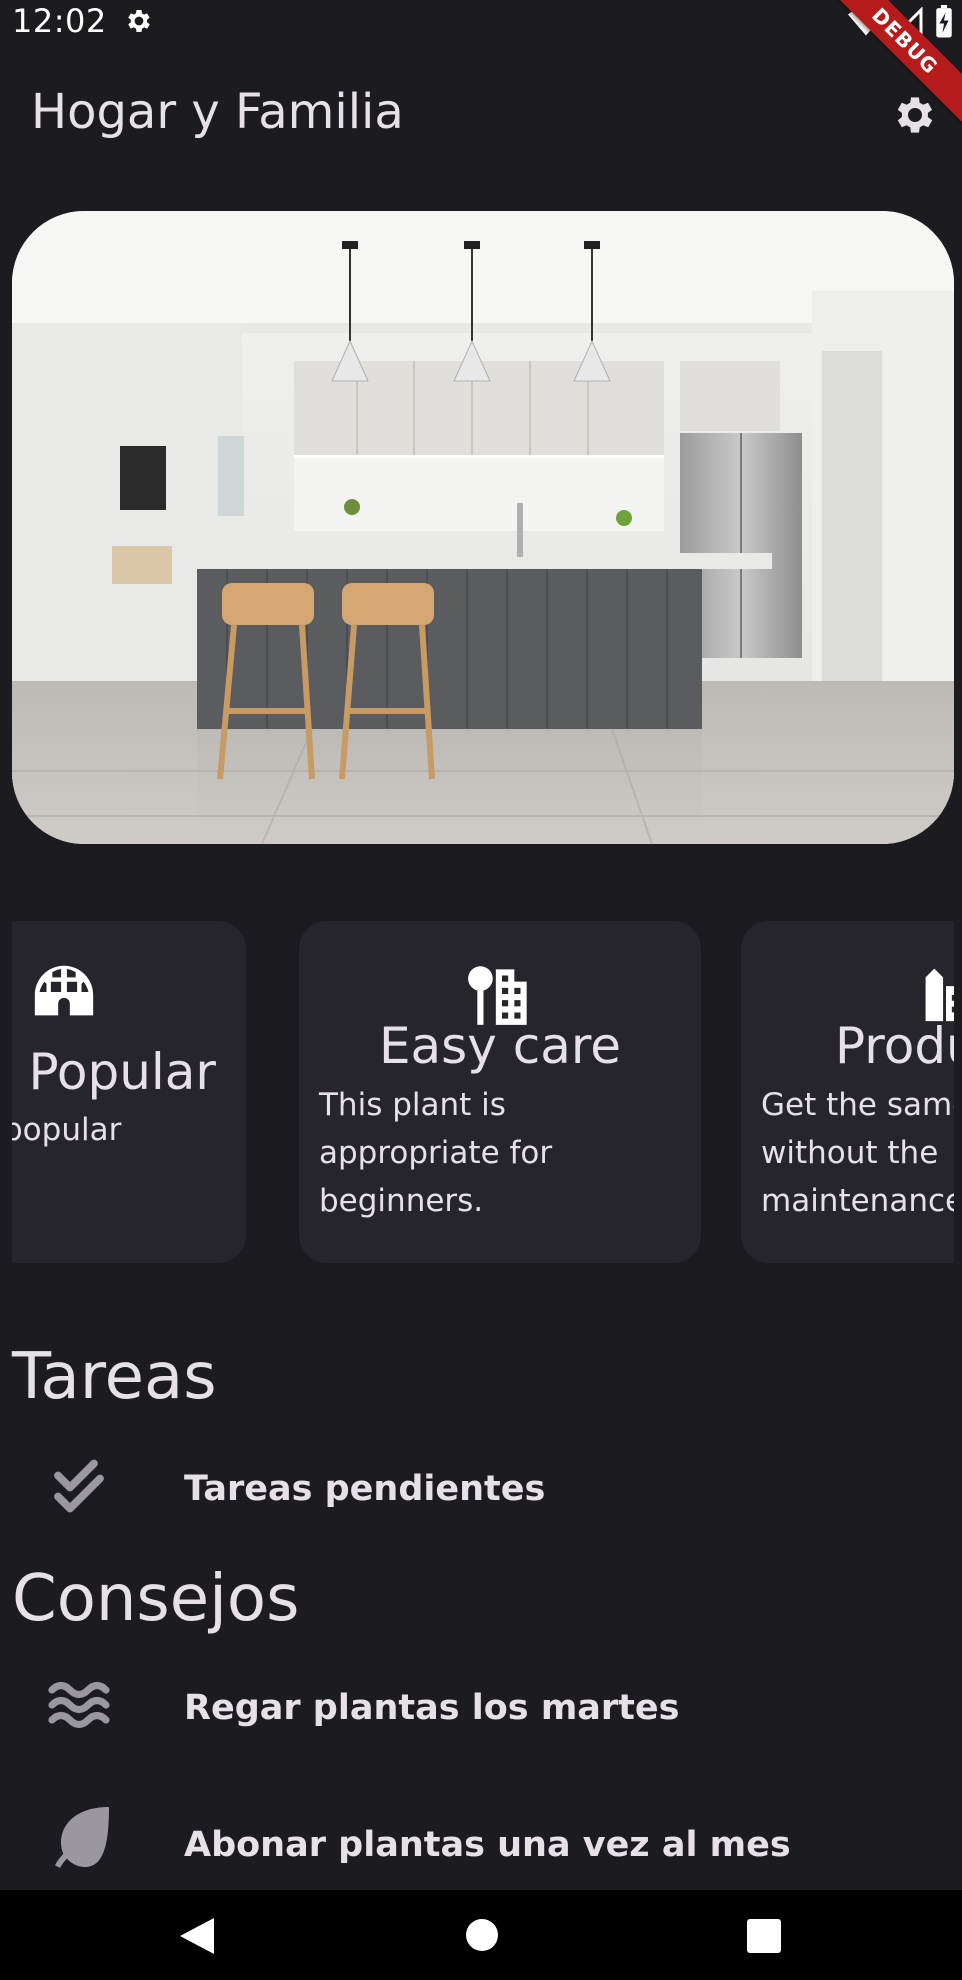  I want to click on list-item-regar-plantas: Regar plantas los martes, so click(481, 1709).